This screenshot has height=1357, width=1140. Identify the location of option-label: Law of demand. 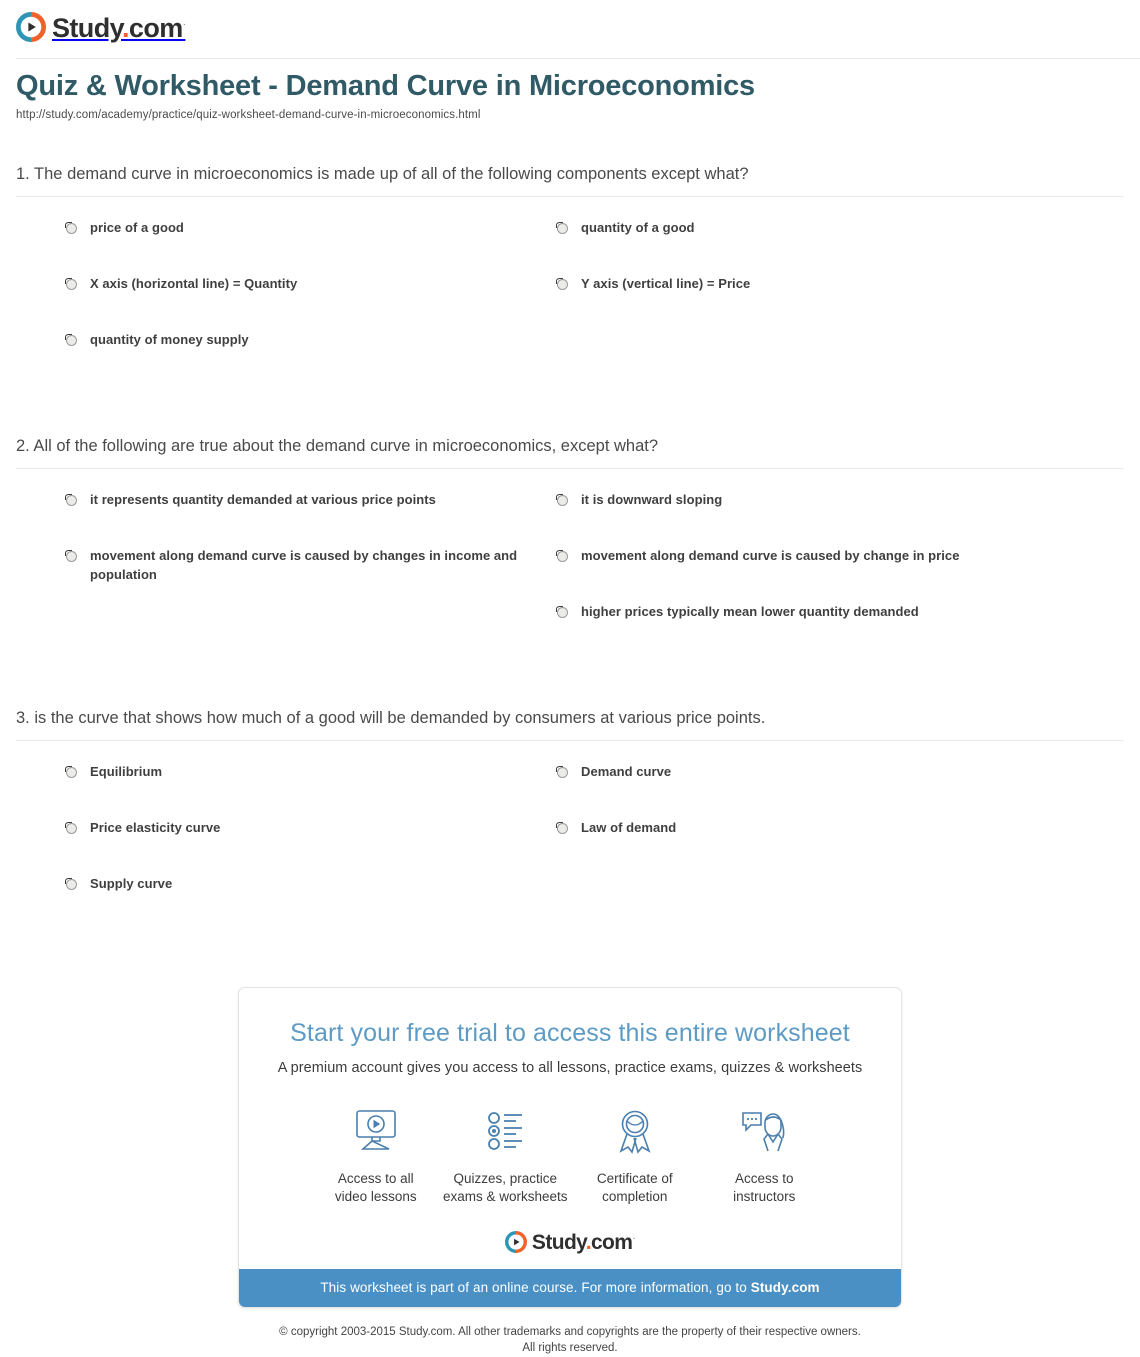
(629, 828).